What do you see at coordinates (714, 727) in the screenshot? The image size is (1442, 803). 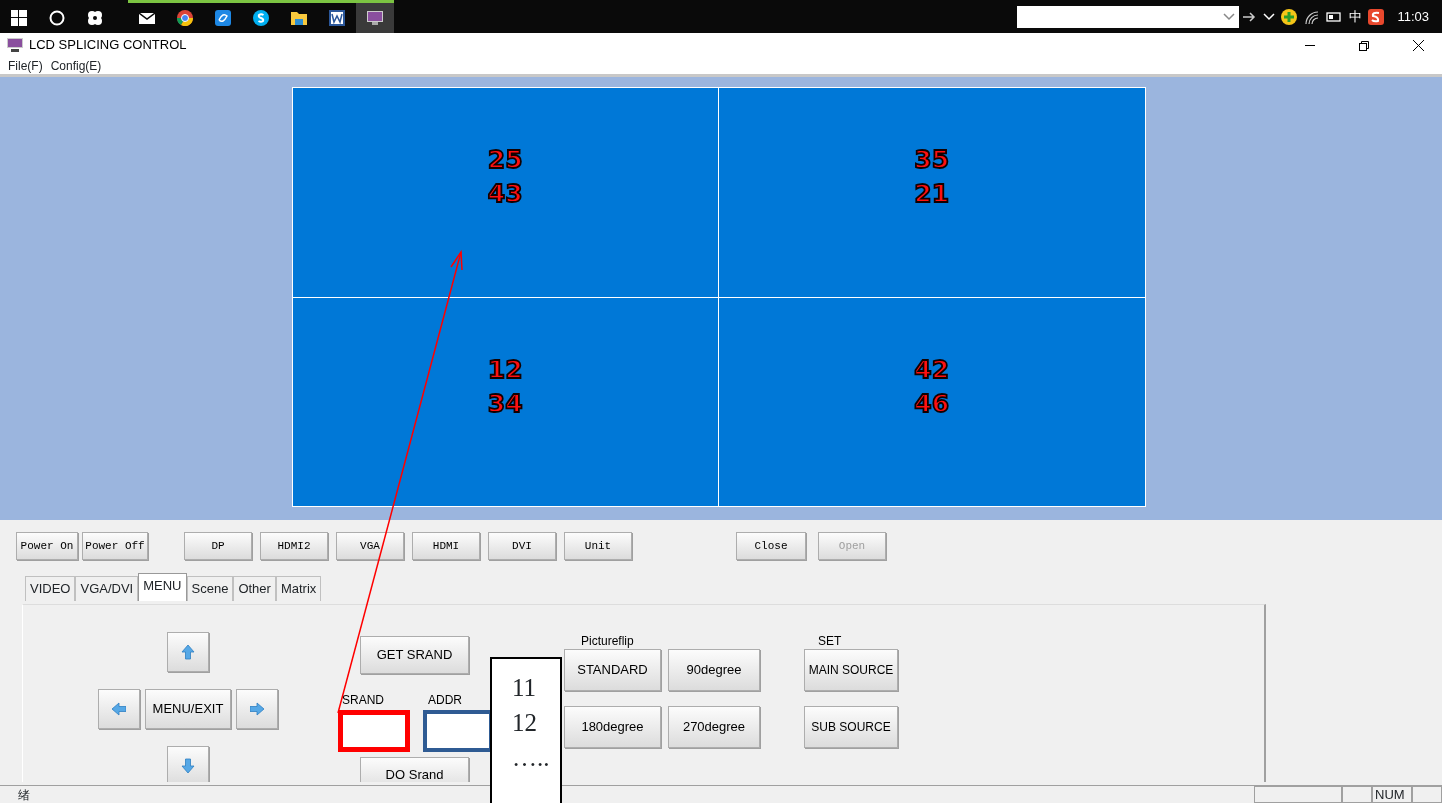 I see `flip-button: 270degree` at bounding box center [714, 727].